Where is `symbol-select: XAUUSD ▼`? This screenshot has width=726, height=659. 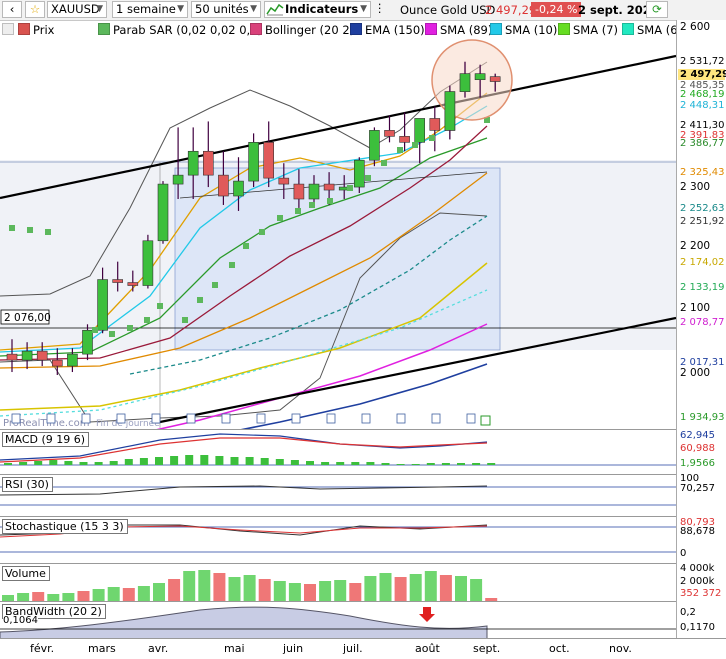 symbol-select: XAUUSD ▼ is located at coordinates (77, 9).